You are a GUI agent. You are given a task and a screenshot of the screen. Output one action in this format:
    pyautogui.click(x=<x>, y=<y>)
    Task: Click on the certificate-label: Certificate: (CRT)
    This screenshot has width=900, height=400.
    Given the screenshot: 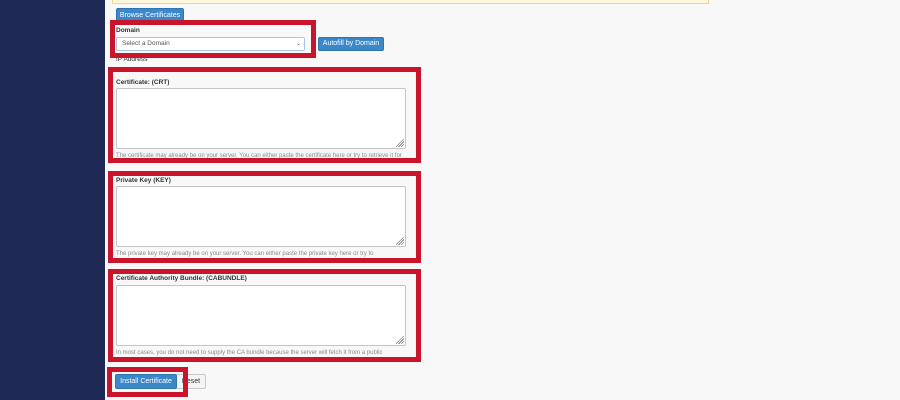 What is the action you would take?
    pyautogui.click(x=143, y=82)
    